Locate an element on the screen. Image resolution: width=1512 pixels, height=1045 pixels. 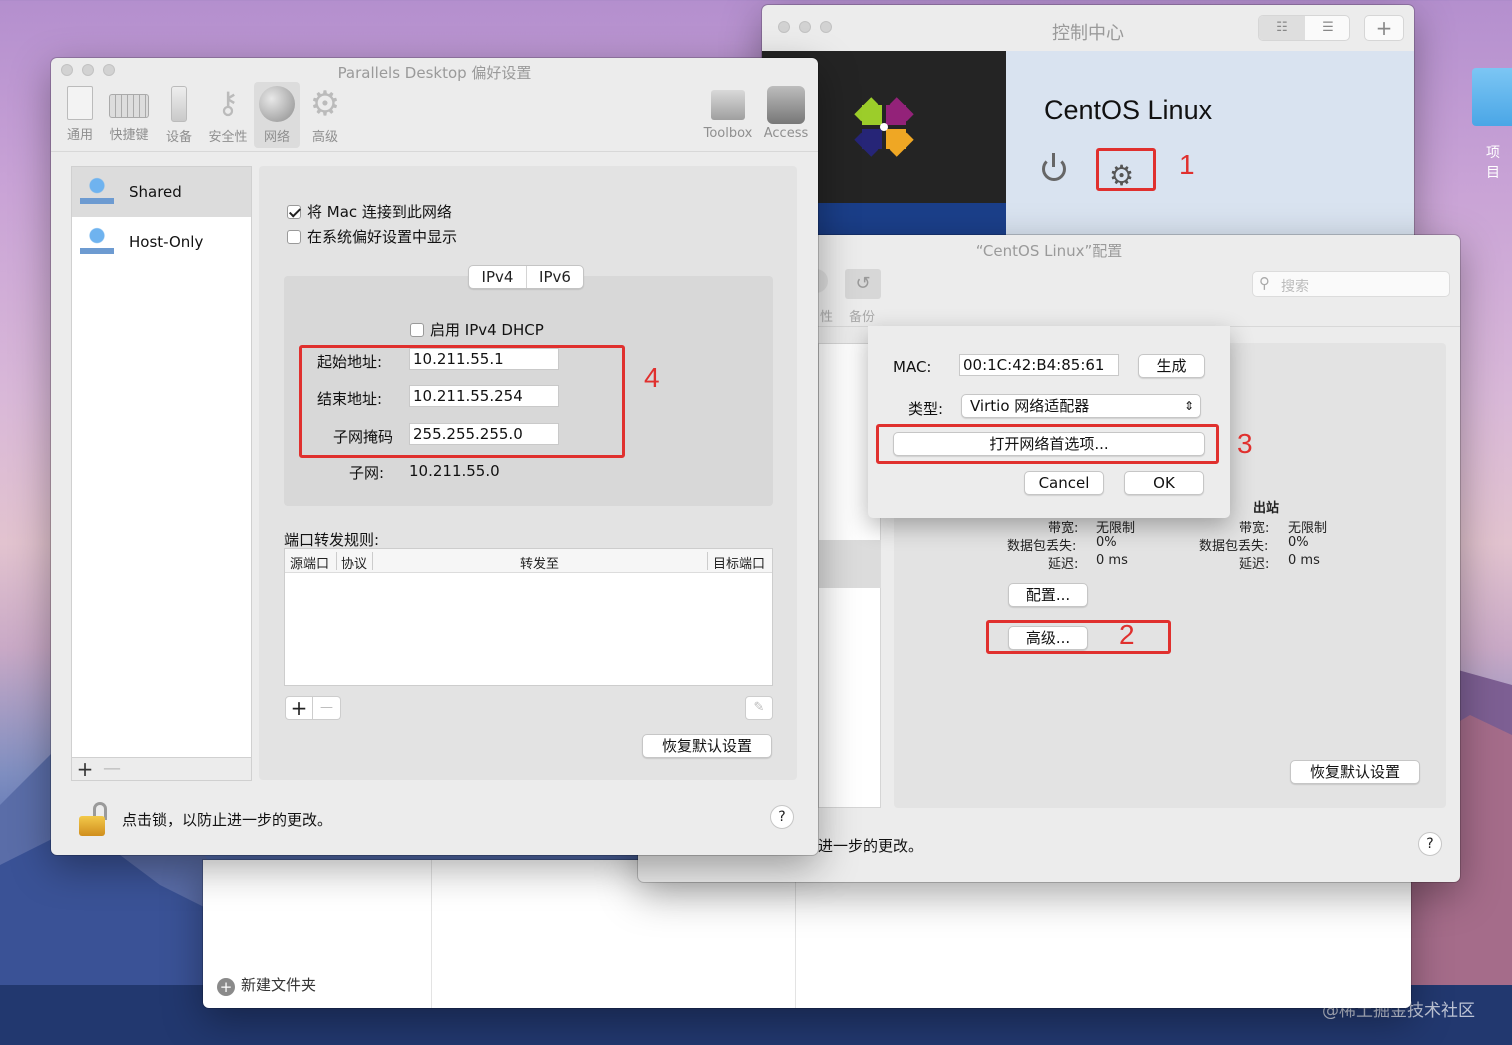
toolbar-shortcuts-label: 快捷键 is located at coordinates (129, 135).